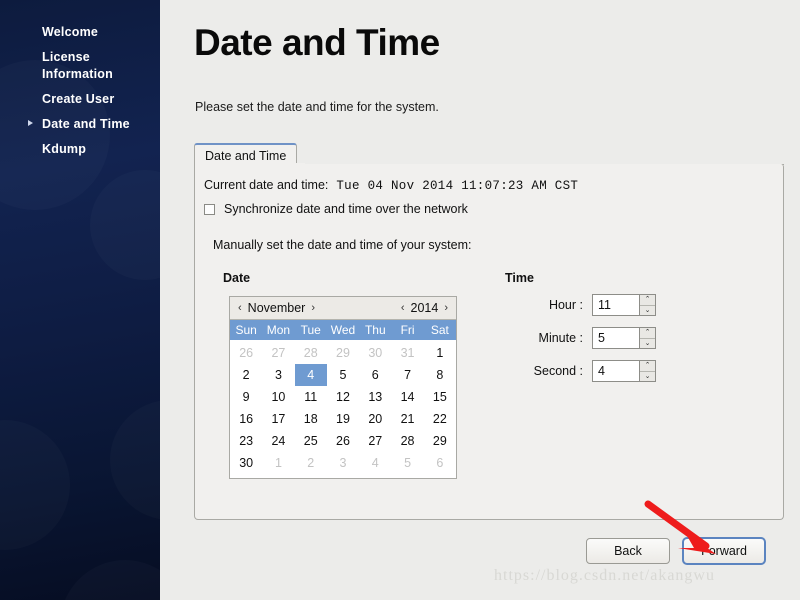 The height and width of the screenshot is (600, 800). I want to click on back-button-label: Back, so click(628, 551).